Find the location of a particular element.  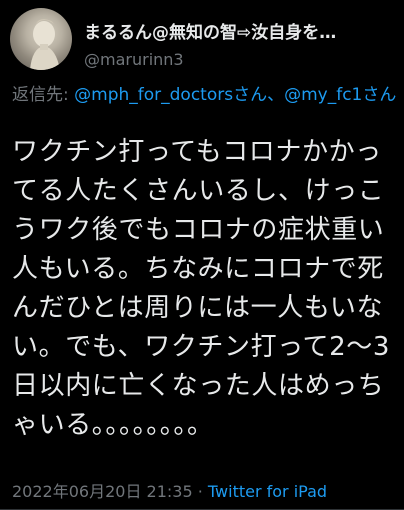

tweet-timestamp: 2022年06月20日 21:35 is located at coordinates (102, 491).